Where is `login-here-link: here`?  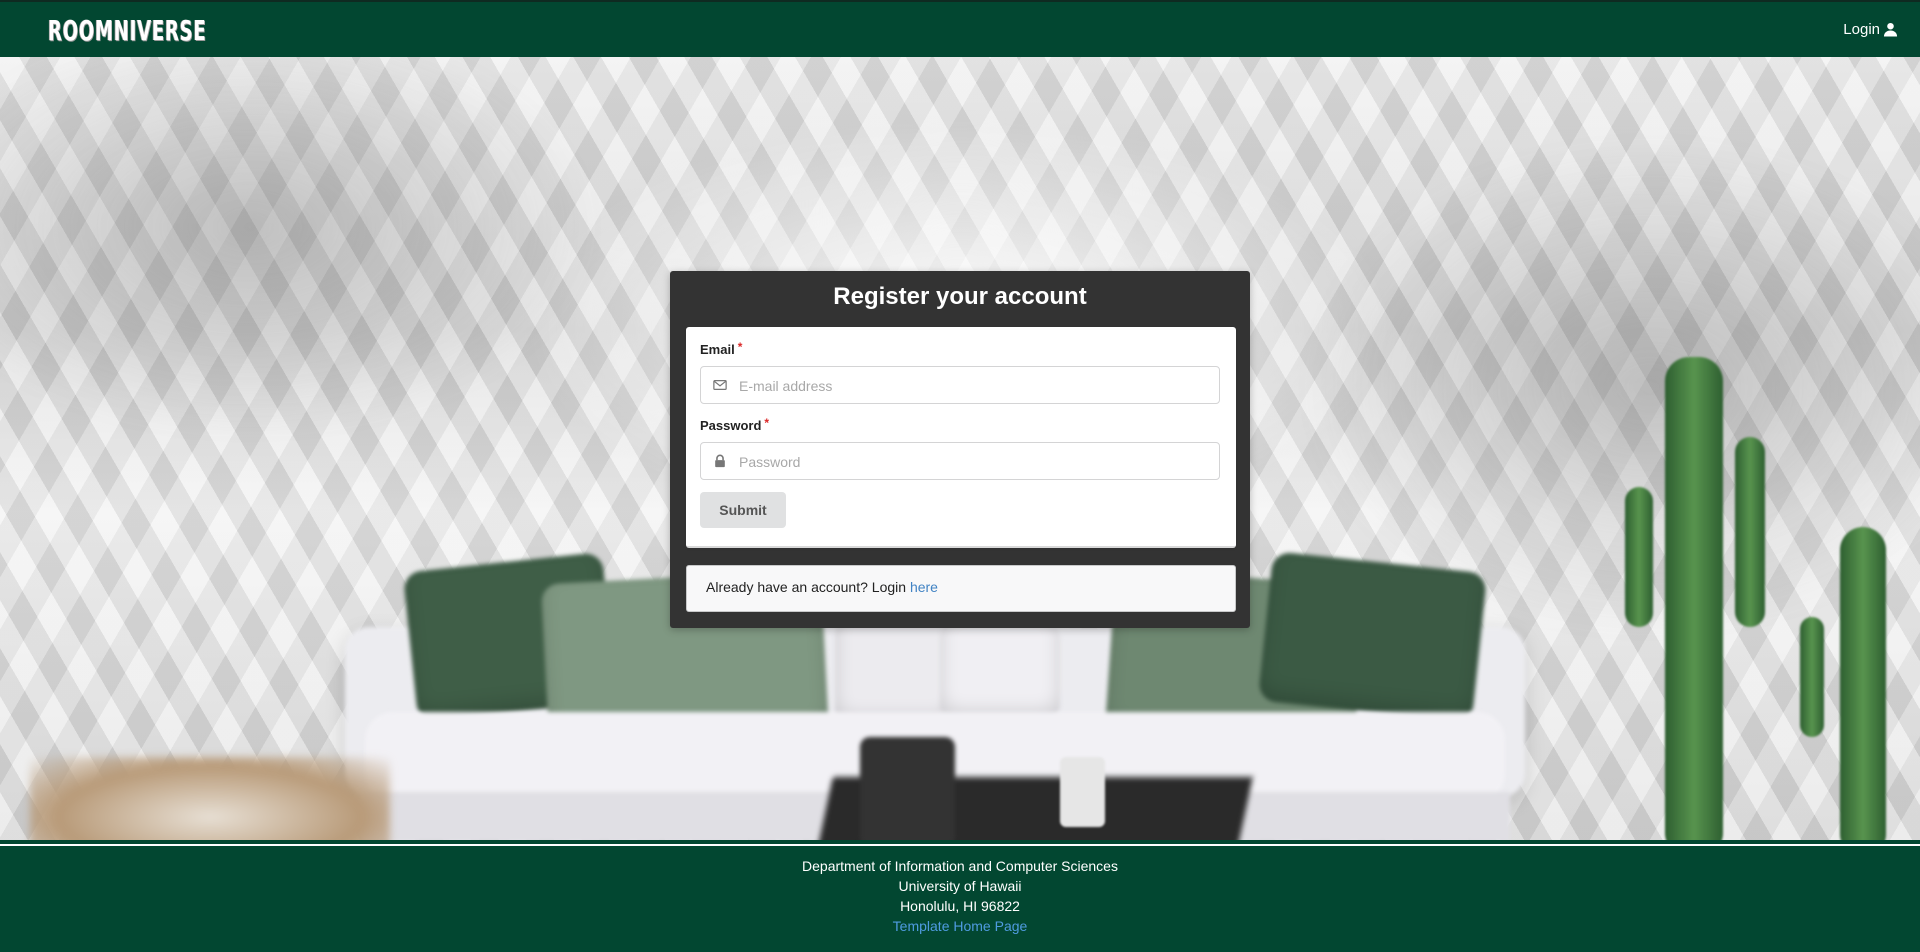
login-here-link: here is located at coordinates (924, 587).